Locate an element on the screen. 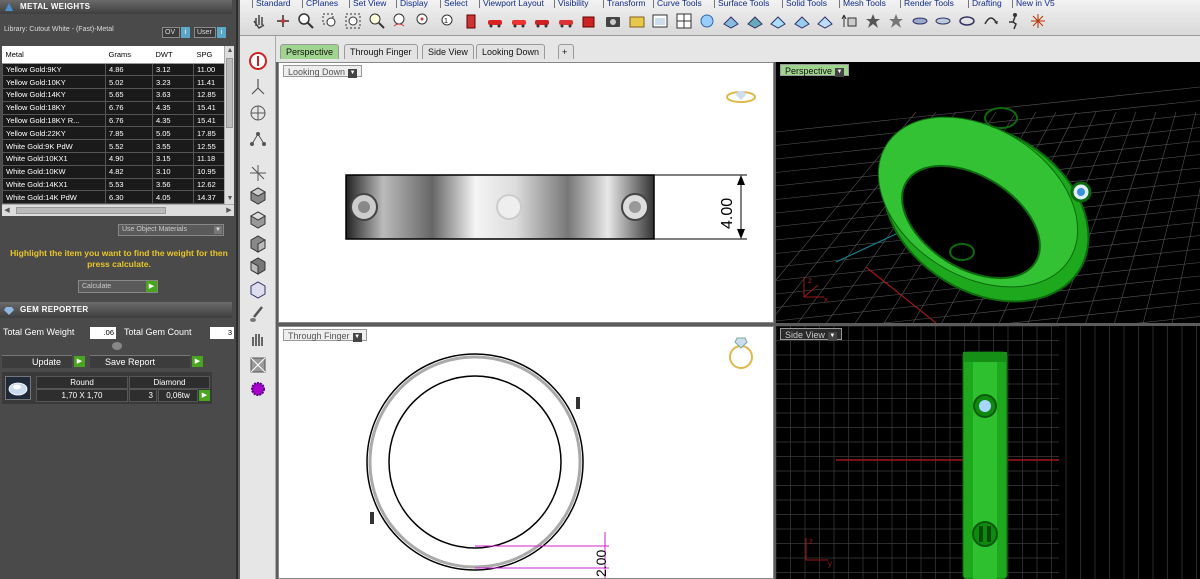 The height and width of the screenshot is (579, 1200). box-view-1-icon is located at coordinates (258, 195).